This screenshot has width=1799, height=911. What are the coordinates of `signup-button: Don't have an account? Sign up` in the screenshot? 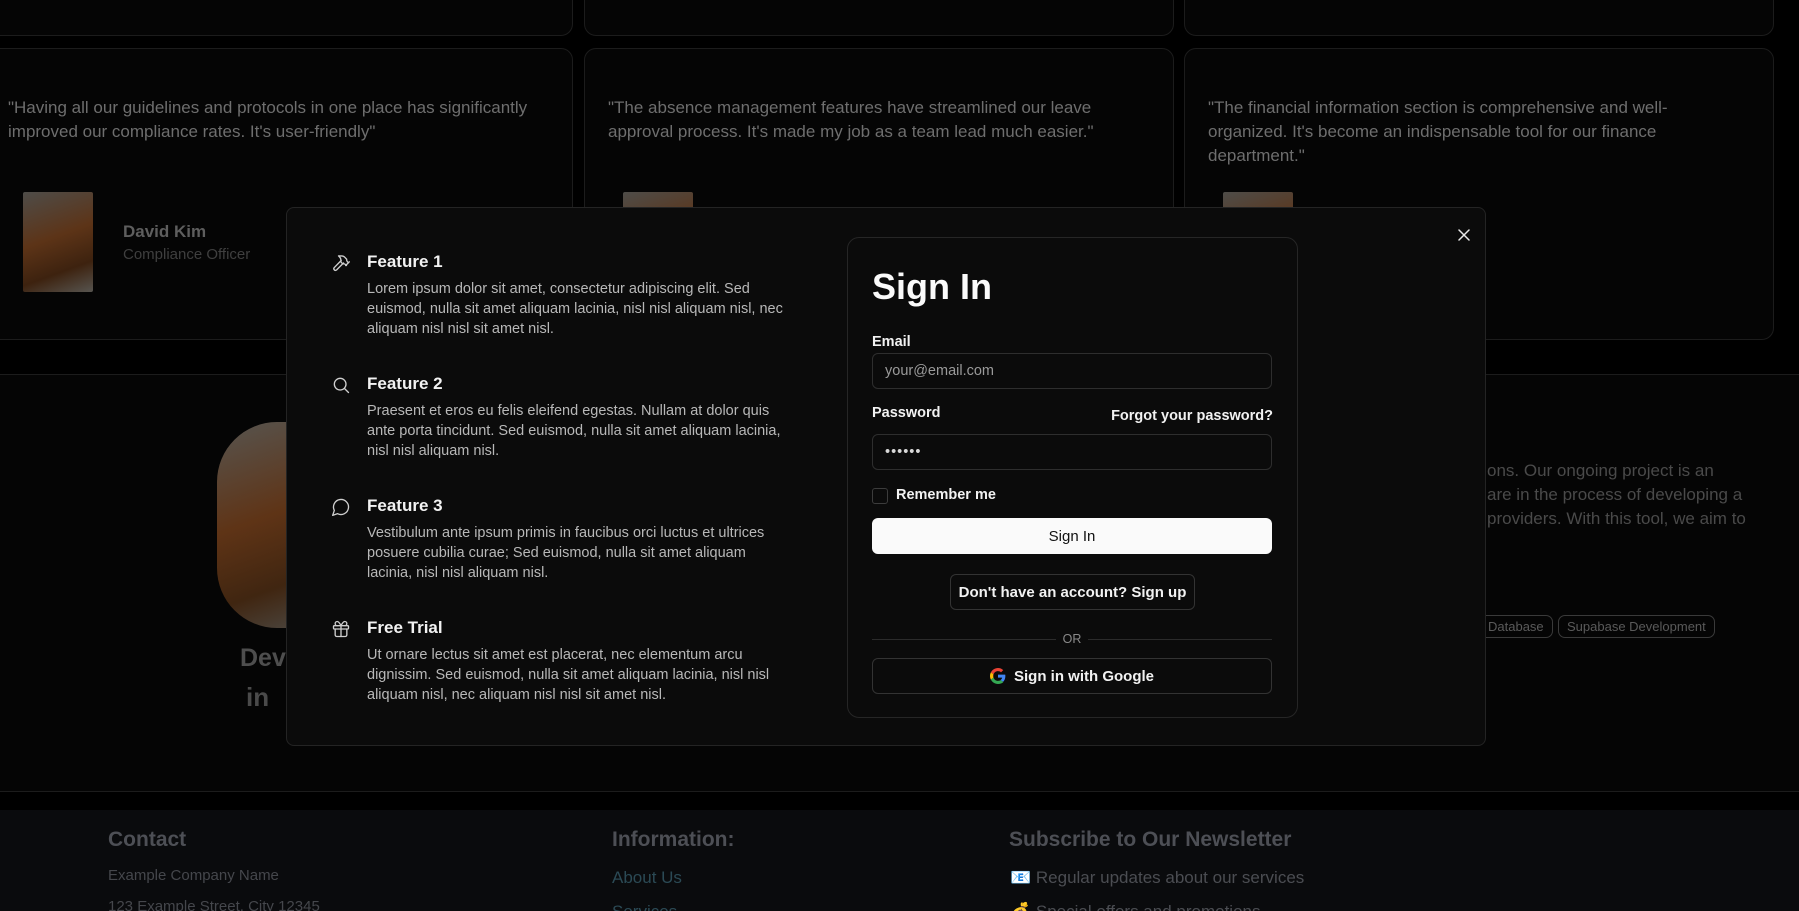 It's located at (1072, 592).